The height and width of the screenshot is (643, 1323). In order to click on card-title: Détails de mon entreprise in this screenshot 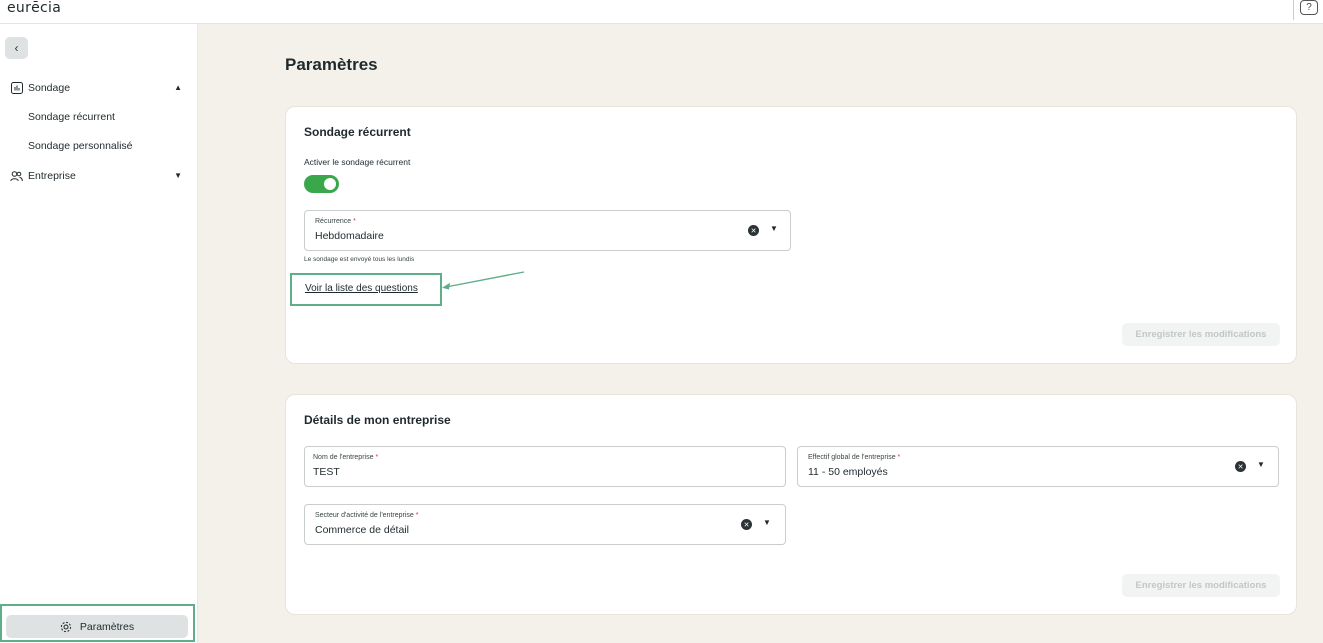, I will do `click(377, 420)`.